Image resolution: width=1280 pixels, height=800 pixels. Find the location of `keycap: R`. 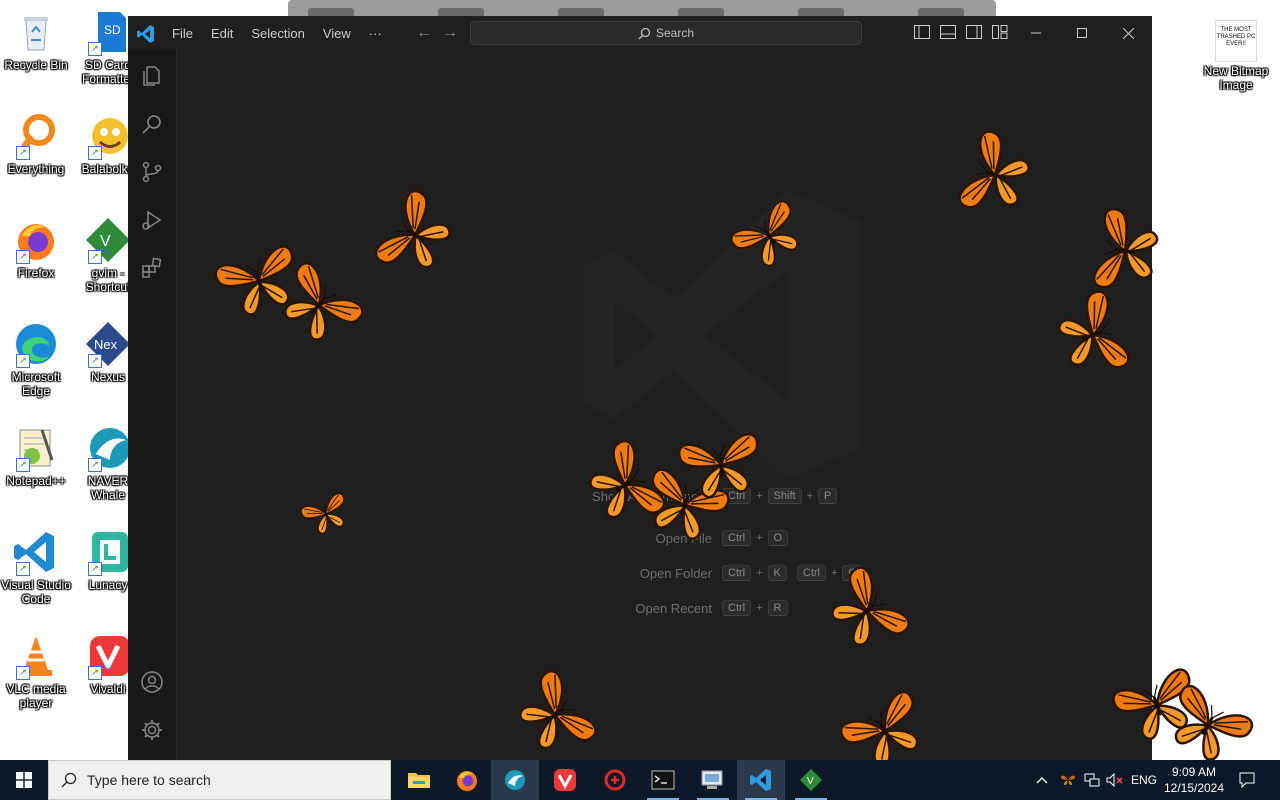

keycap: R is located at coordinates (777, 608).